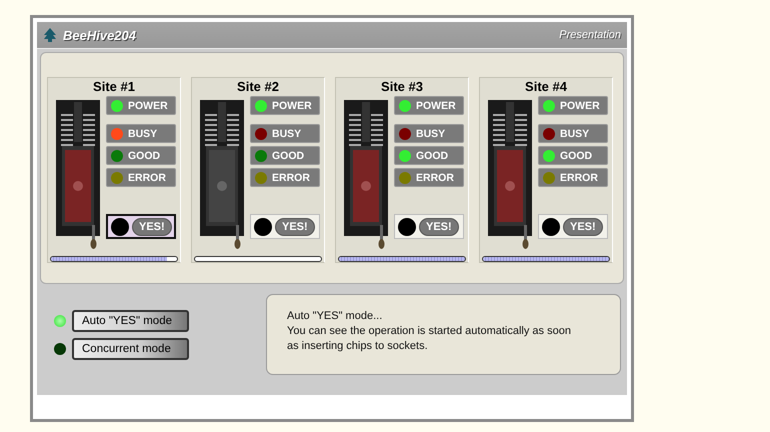 This screenshot has width=770, height=432. What do you see at coordinates (99, 35) in the screenshot?
I see `app-title: BeeHive204` at bounding box center [99, 35].